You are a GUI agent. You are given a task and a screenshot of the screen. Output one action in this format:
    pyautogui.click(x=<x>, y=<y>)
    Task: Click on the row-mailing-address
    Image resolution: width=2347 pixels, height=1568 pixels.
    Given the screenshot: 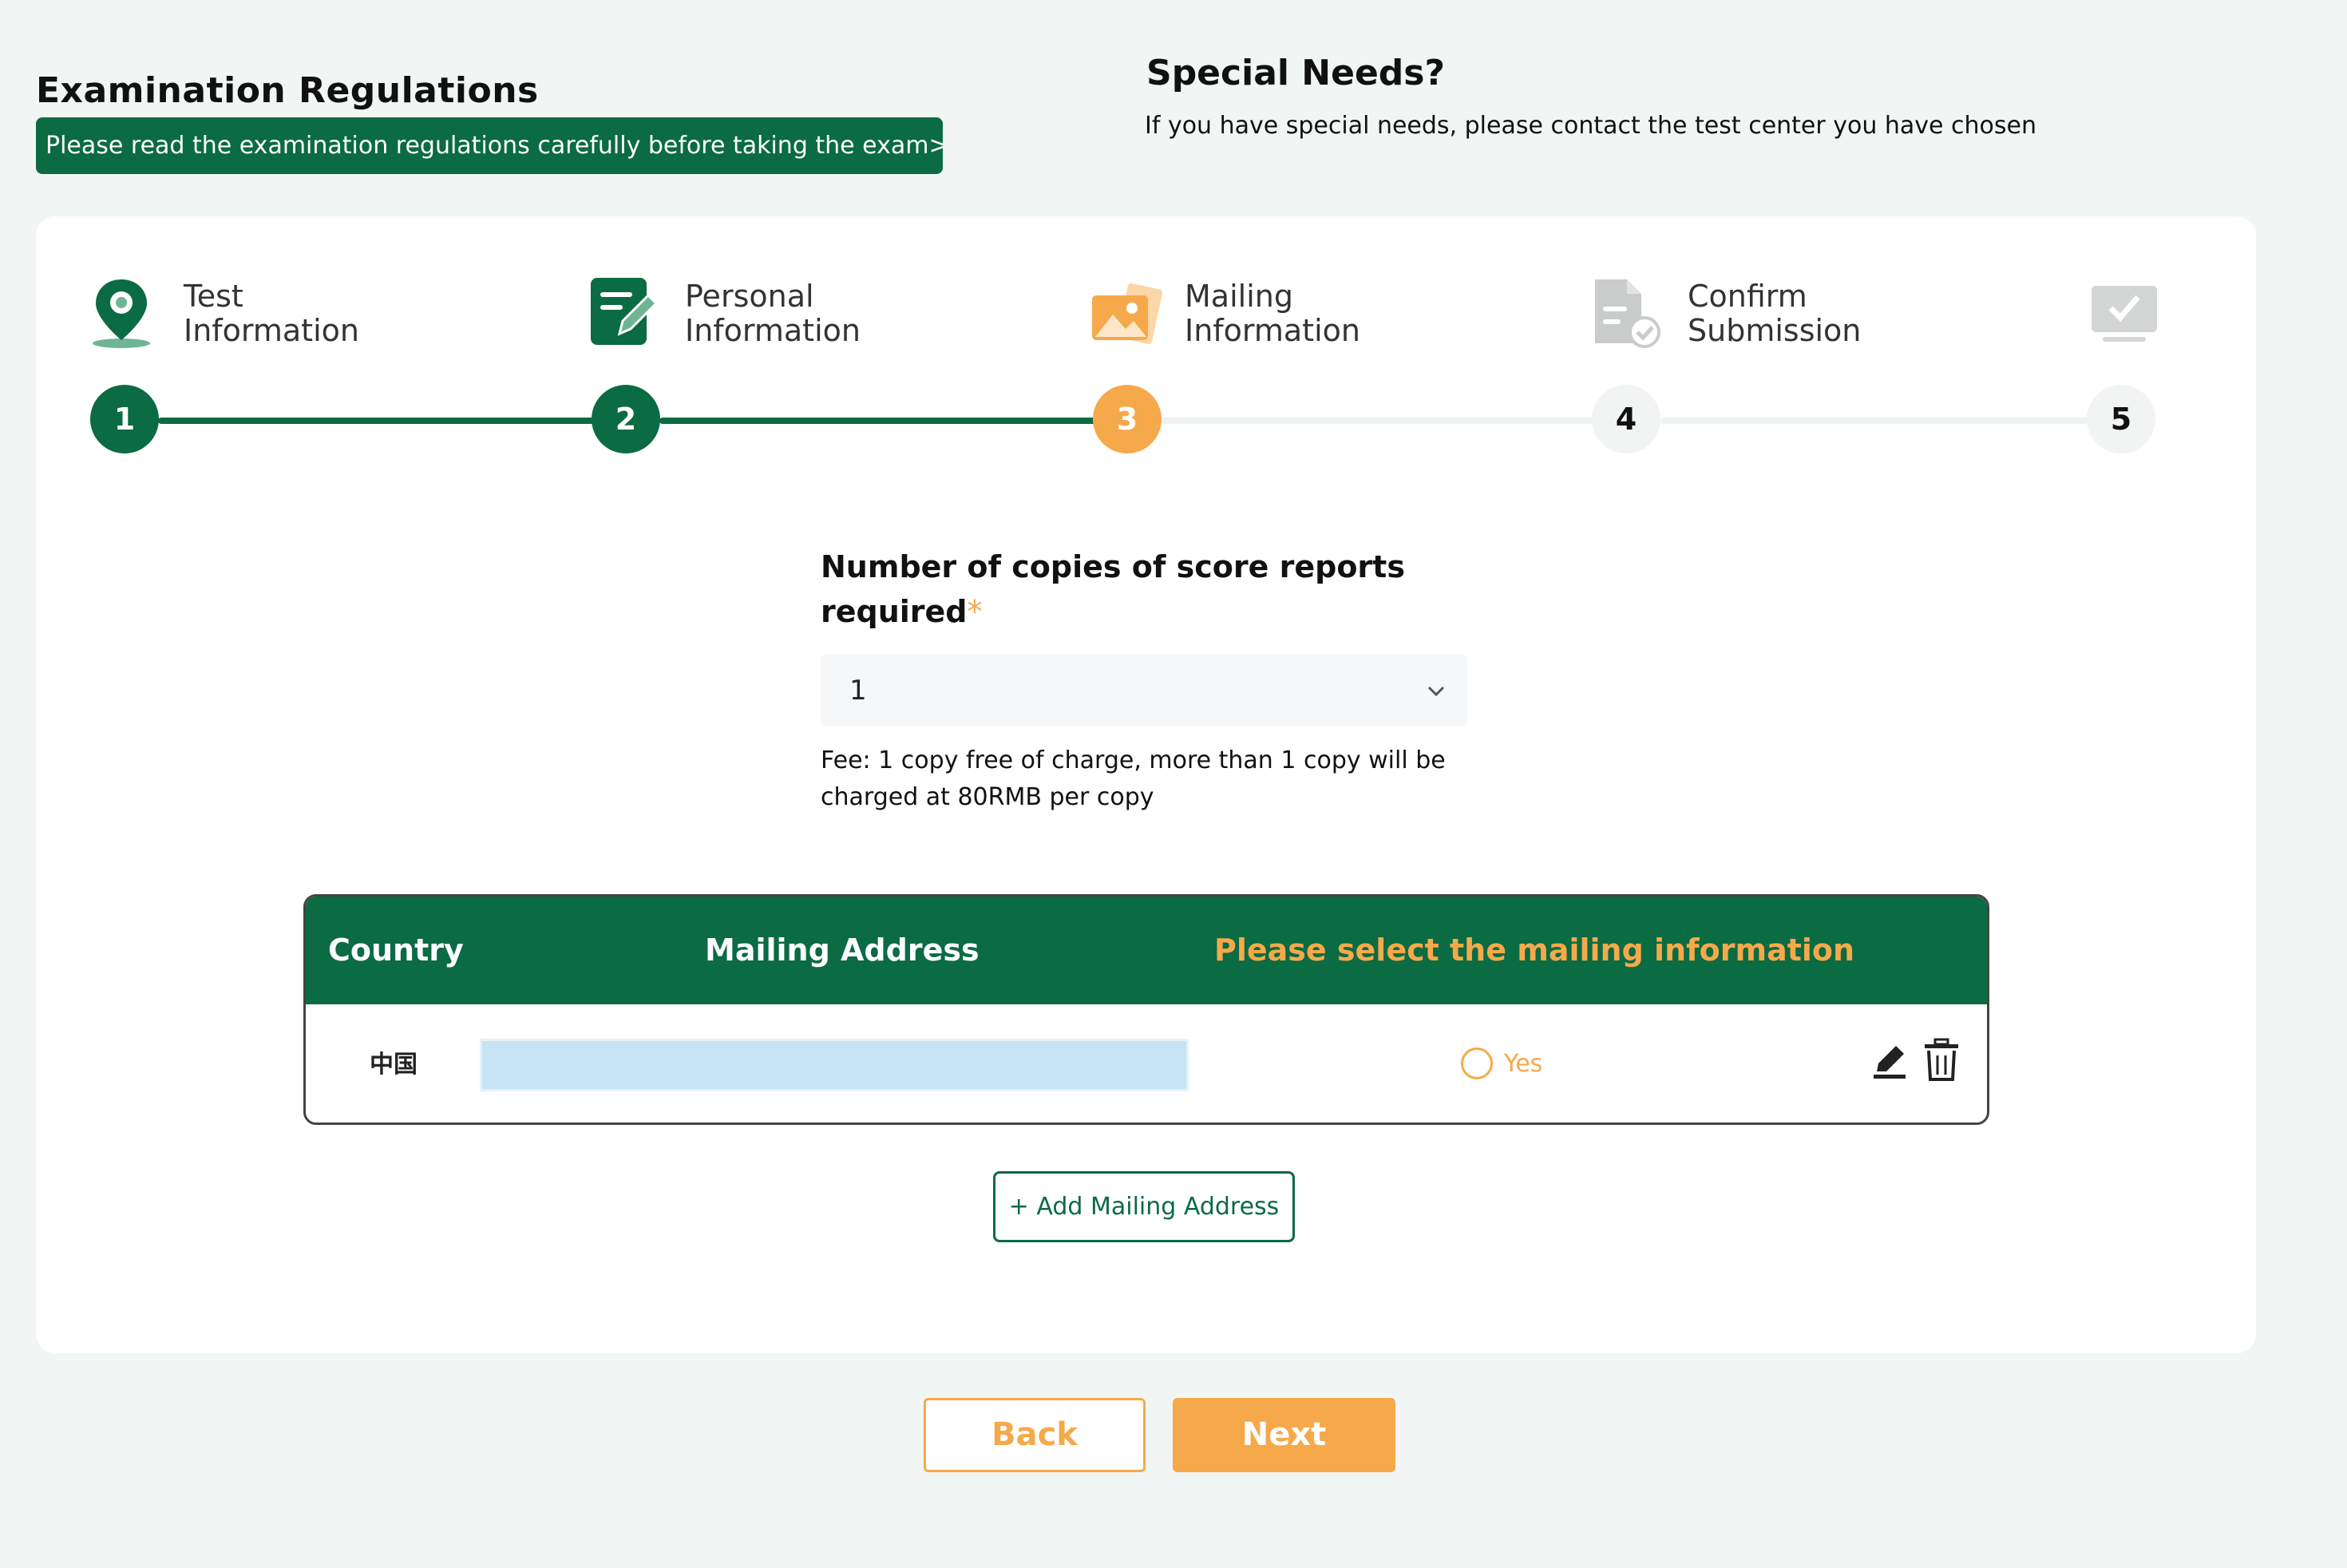 What is the action you would take?
    pyautogui.click(x=834, y=1065)
    